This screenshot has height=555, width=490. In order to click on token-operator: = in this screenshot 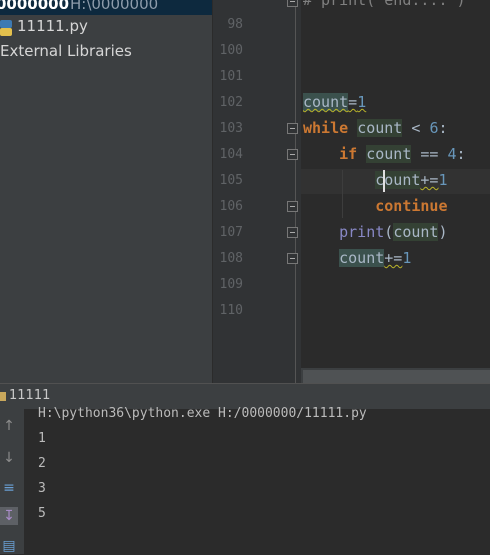, I will do `click(353, 102)`.